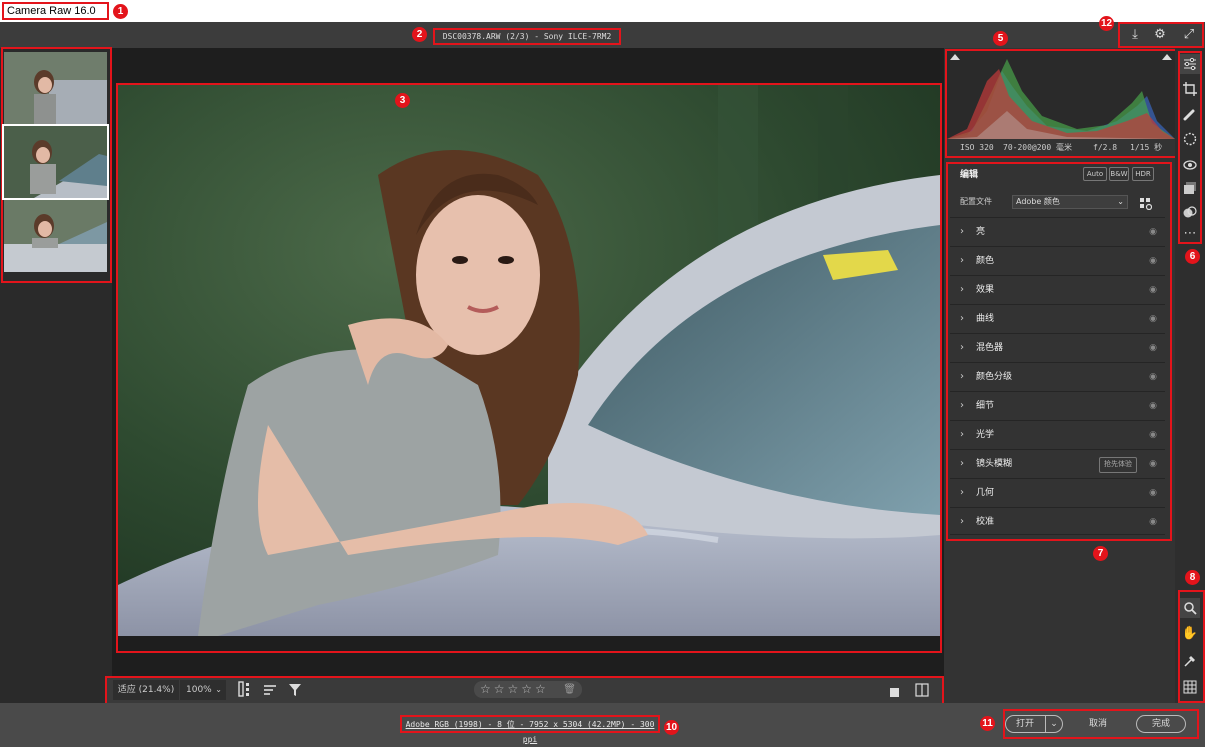  Describe the element at coordinates (1000, 38) in the screenshot. I see `callout-5: 5` at that location.